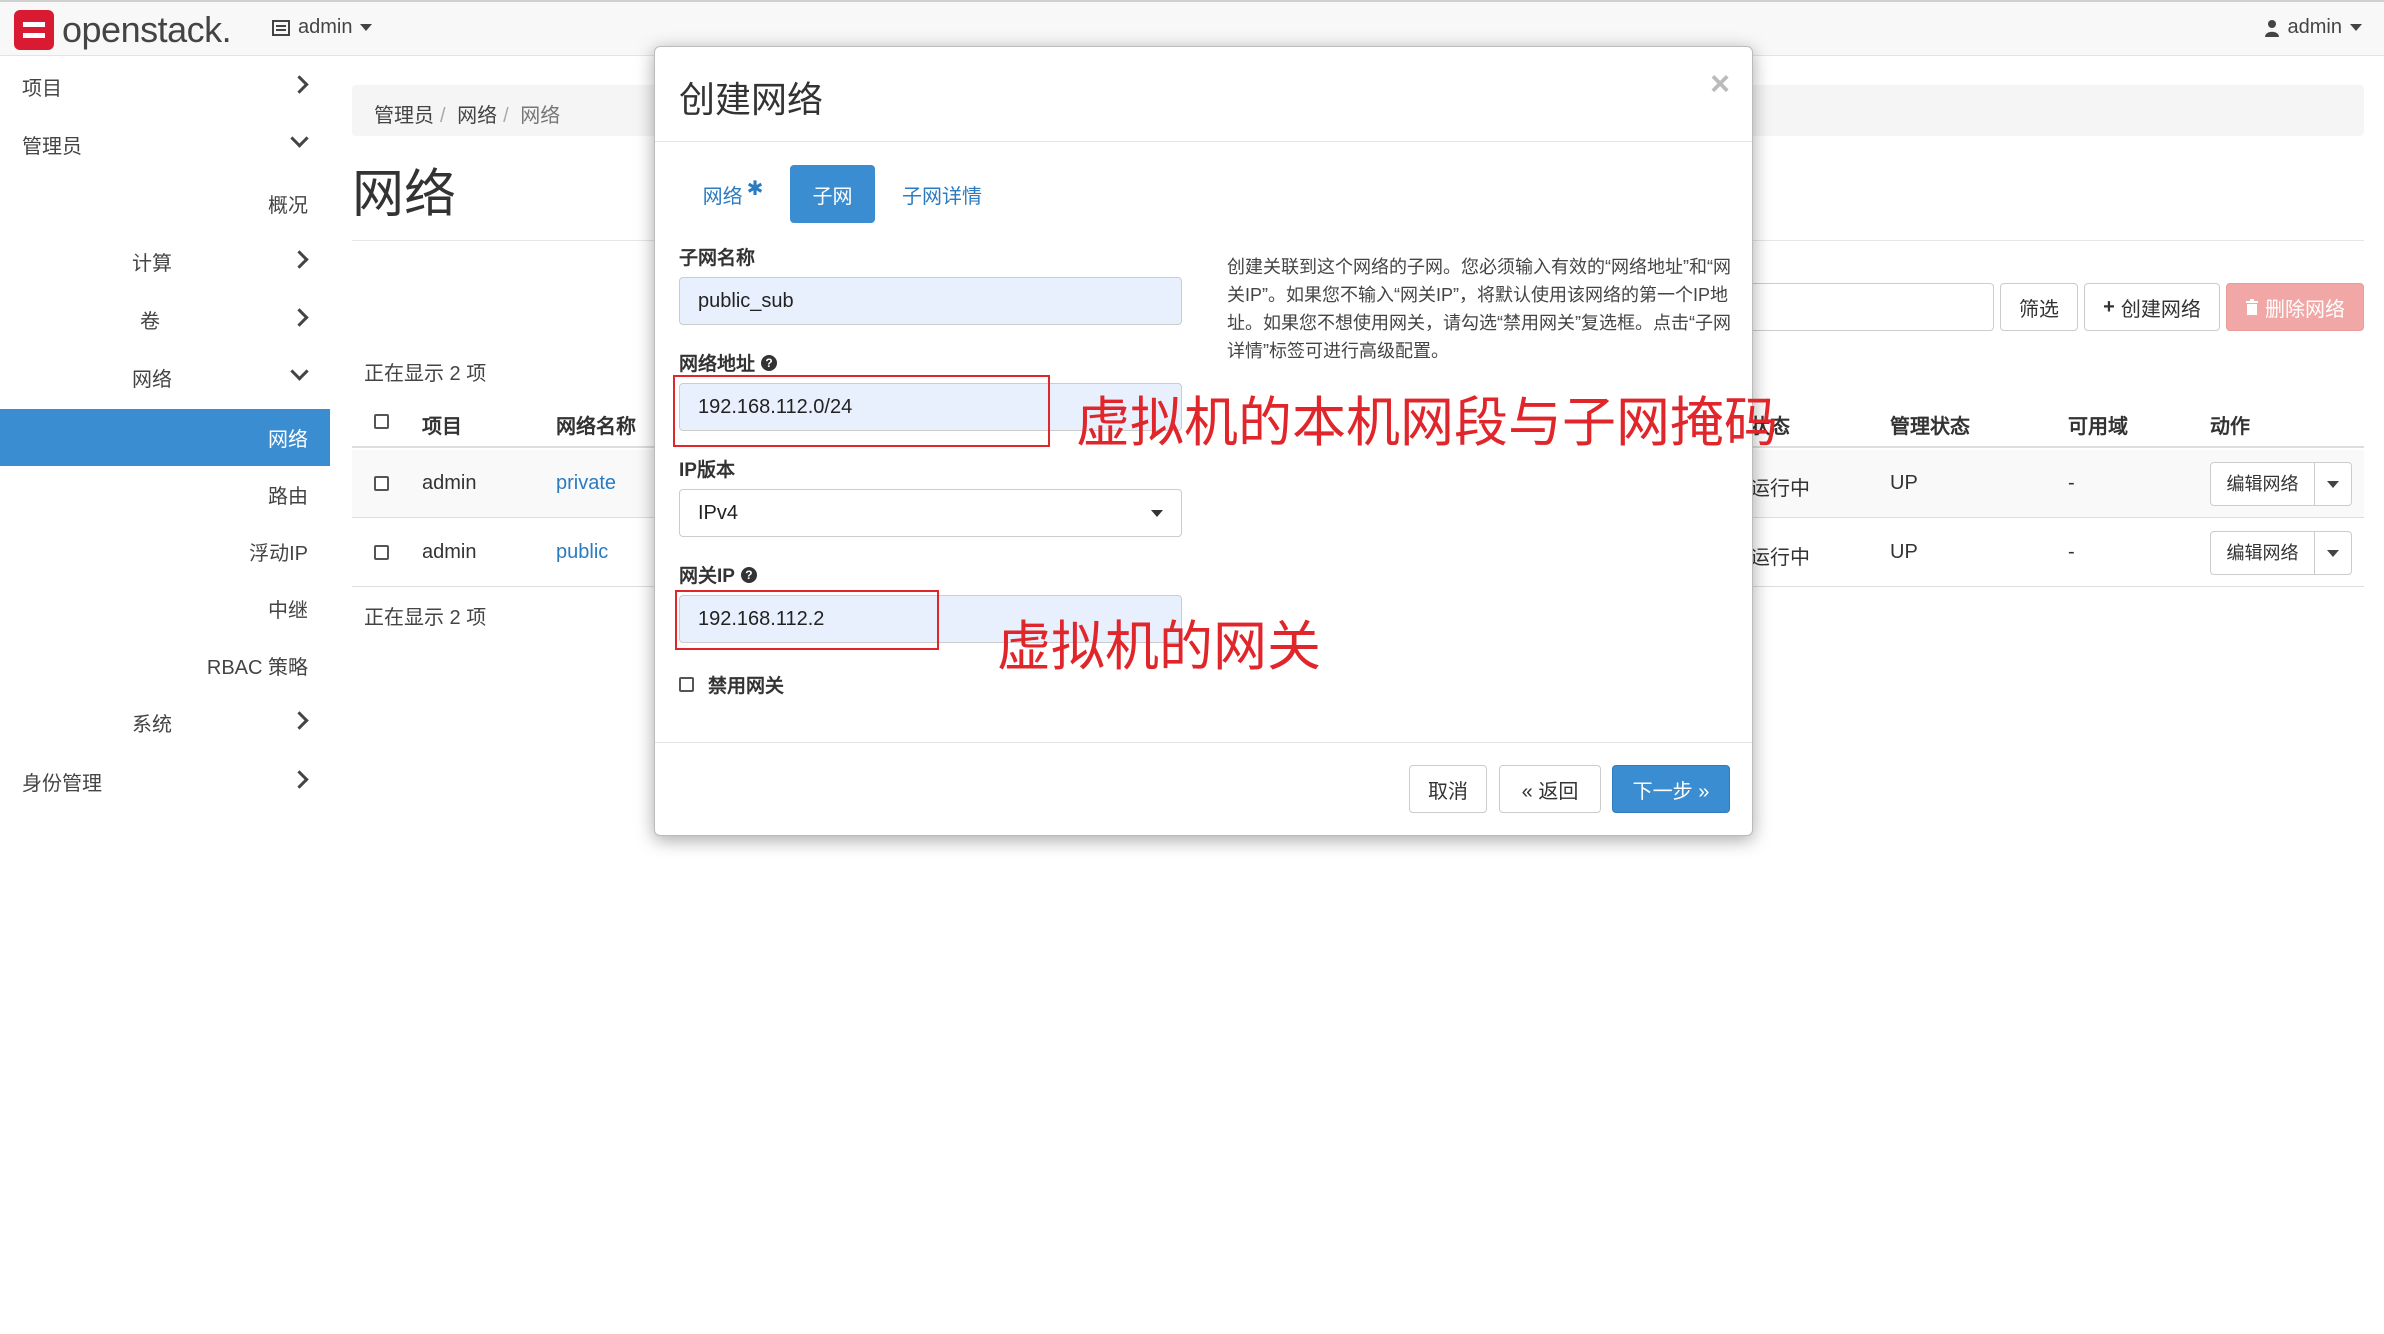  What do you see at coordinates (707, 576) in the screenshot?
I see `field-label-text: 网关IP` at bounding box center [707, 576].